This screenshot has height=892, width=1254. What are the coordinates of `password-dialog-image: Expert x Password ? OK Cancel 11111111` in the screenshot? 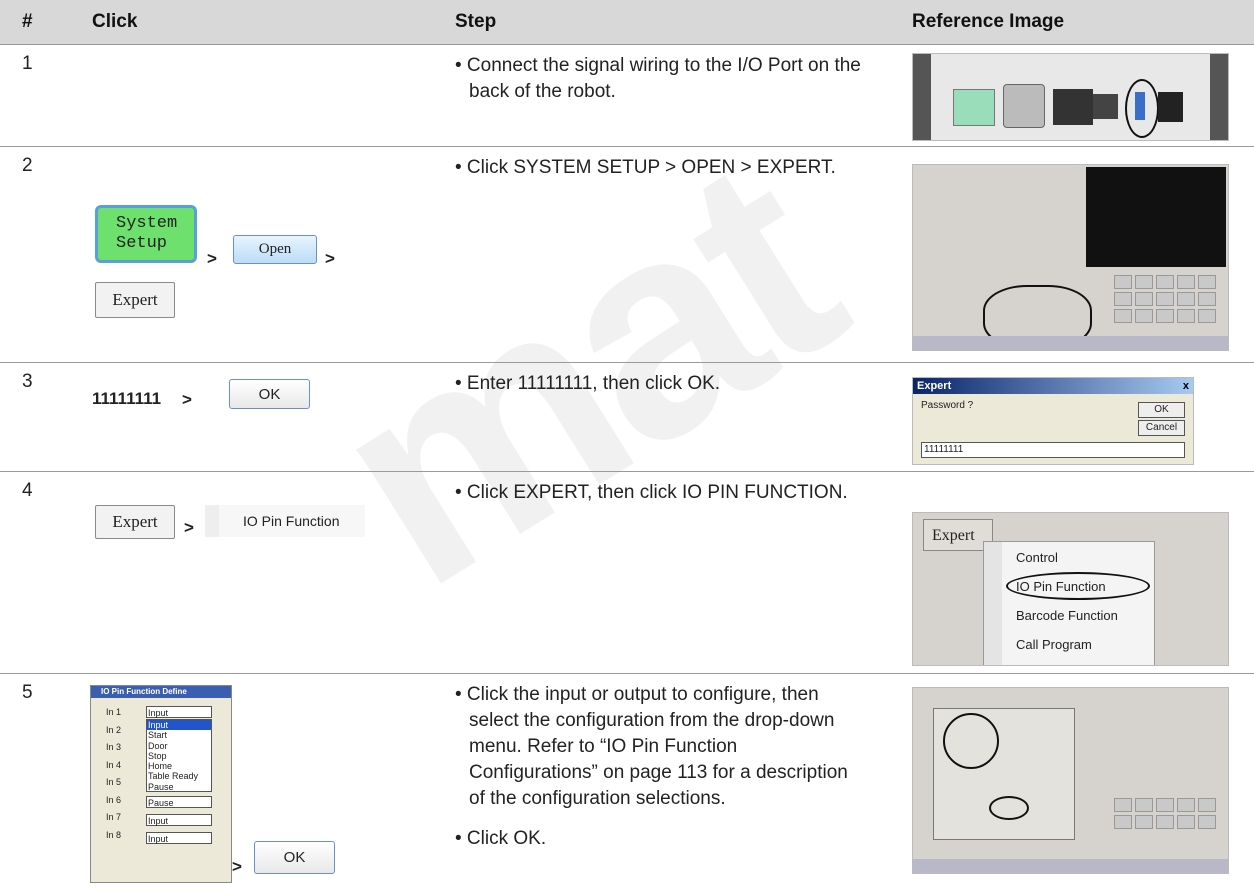 It's located at (1053, 421).